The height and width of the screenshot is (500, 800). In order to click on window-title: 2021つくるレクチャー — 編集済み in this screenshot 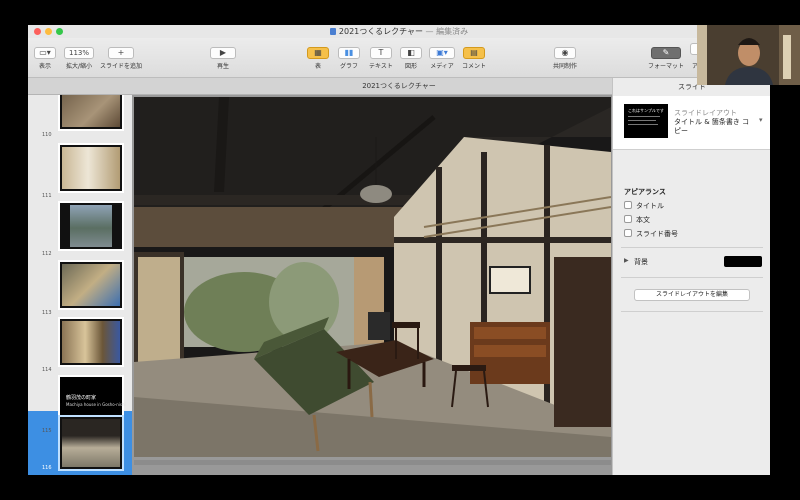, I will do `click(399, 31)`.